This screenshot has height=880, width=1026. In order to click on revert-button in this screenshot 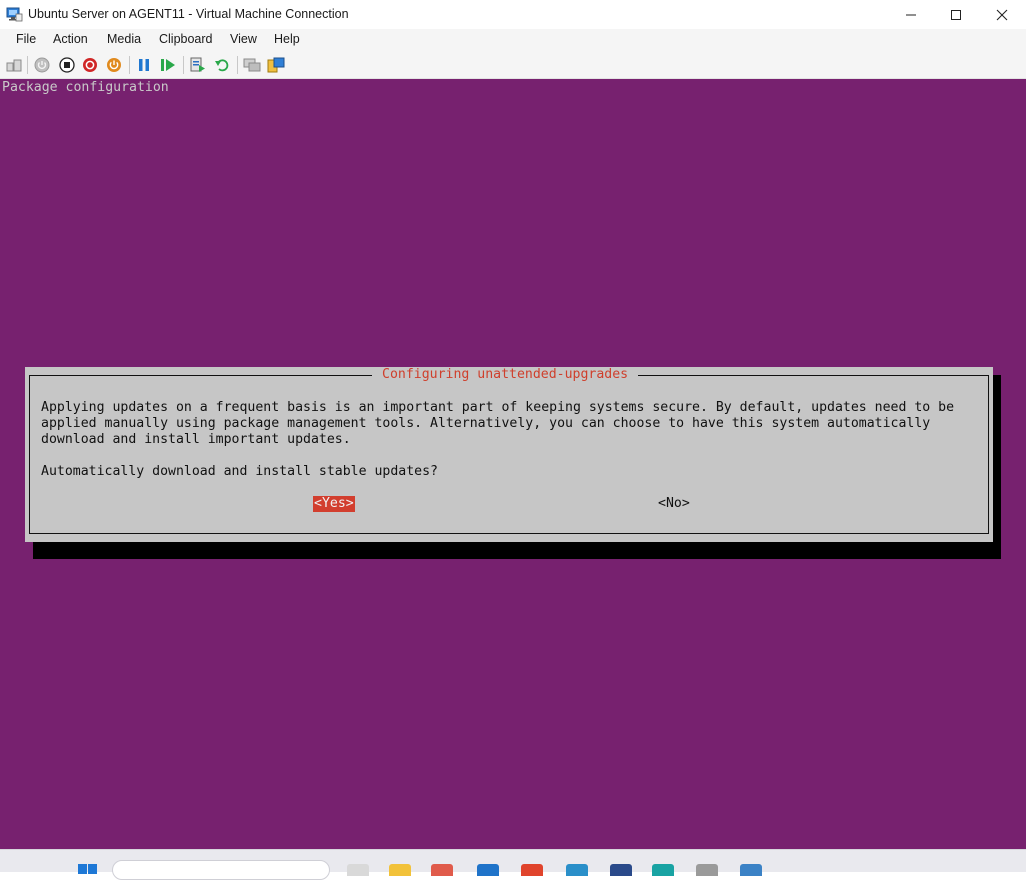, I will do `click(222, 65)`.